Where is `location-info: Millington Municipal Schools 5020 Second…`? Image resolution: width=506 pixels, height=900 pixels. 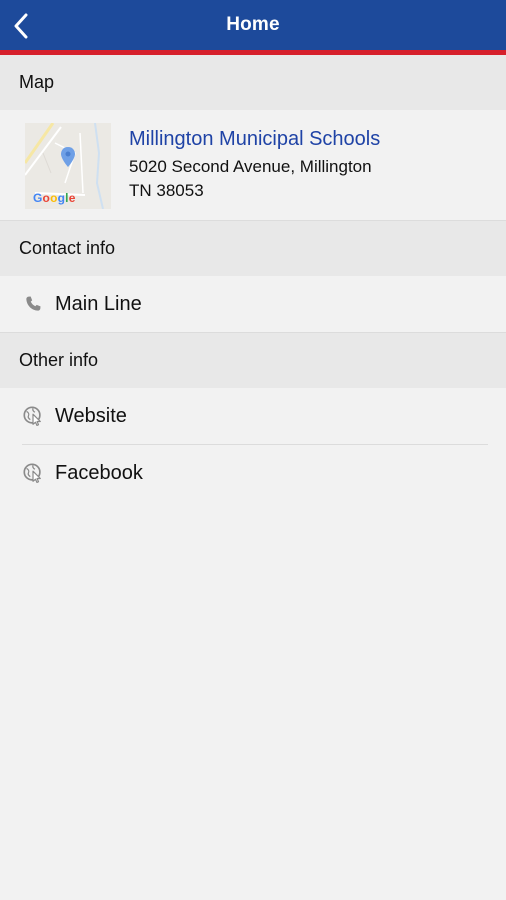 location-info: Millington Municipal Schools 5020 Second… is located at coordinates (254, 164).